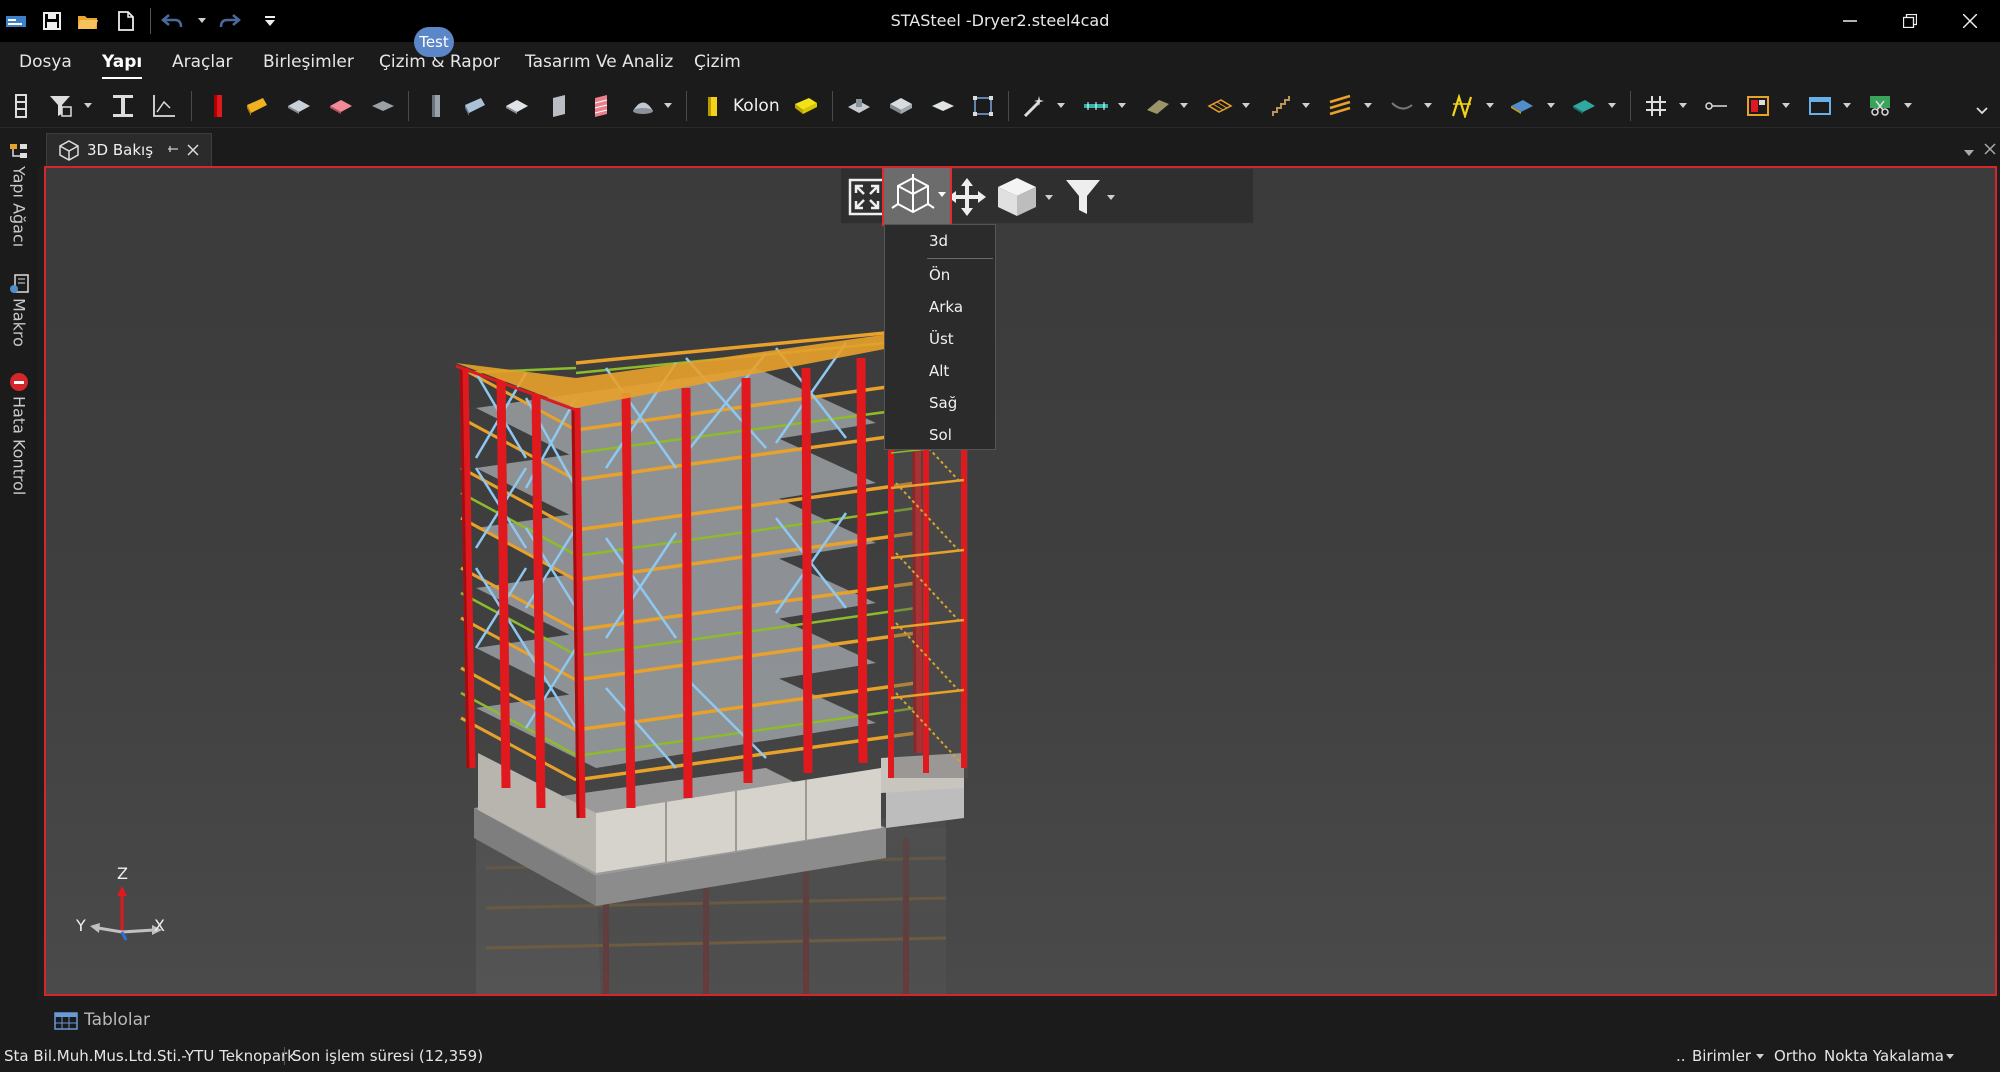 This screenshot has width=2000, height=1072. I want to click on minimize-button, so click(1850, 21).